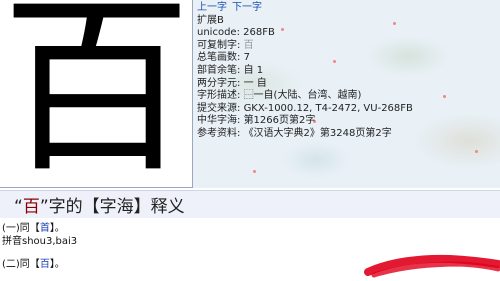 Image resolution: width=500 pixels, height=281 pixels. Describe the element at coordinates (348, 8) in the screenshot. I see `char-navigation: 上一字 下一字` at that location.